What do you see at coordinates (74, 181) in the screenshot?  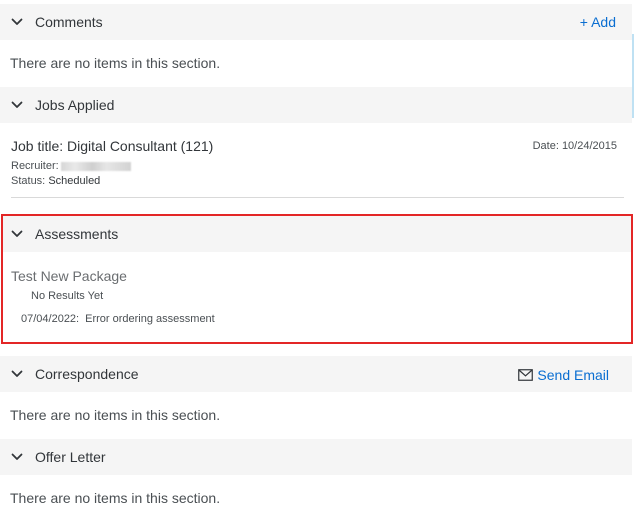 I see `status-value: Scheduled` at bounding box center [74, 181].